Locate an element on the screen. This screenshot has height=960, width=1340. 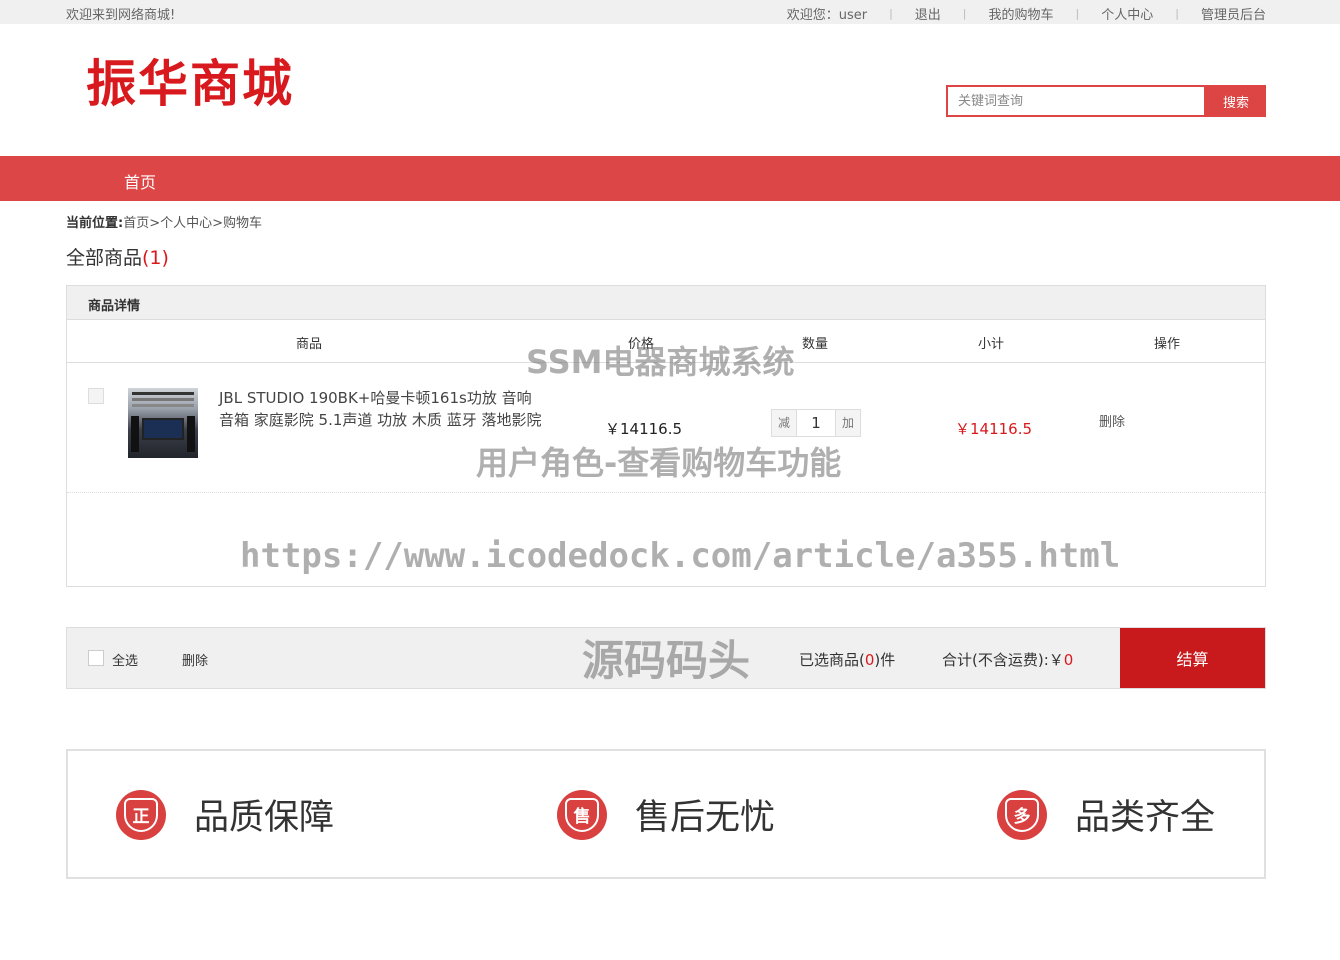
breadcrumb-prefix: 当前位置: is located at coordinates (95, 223).